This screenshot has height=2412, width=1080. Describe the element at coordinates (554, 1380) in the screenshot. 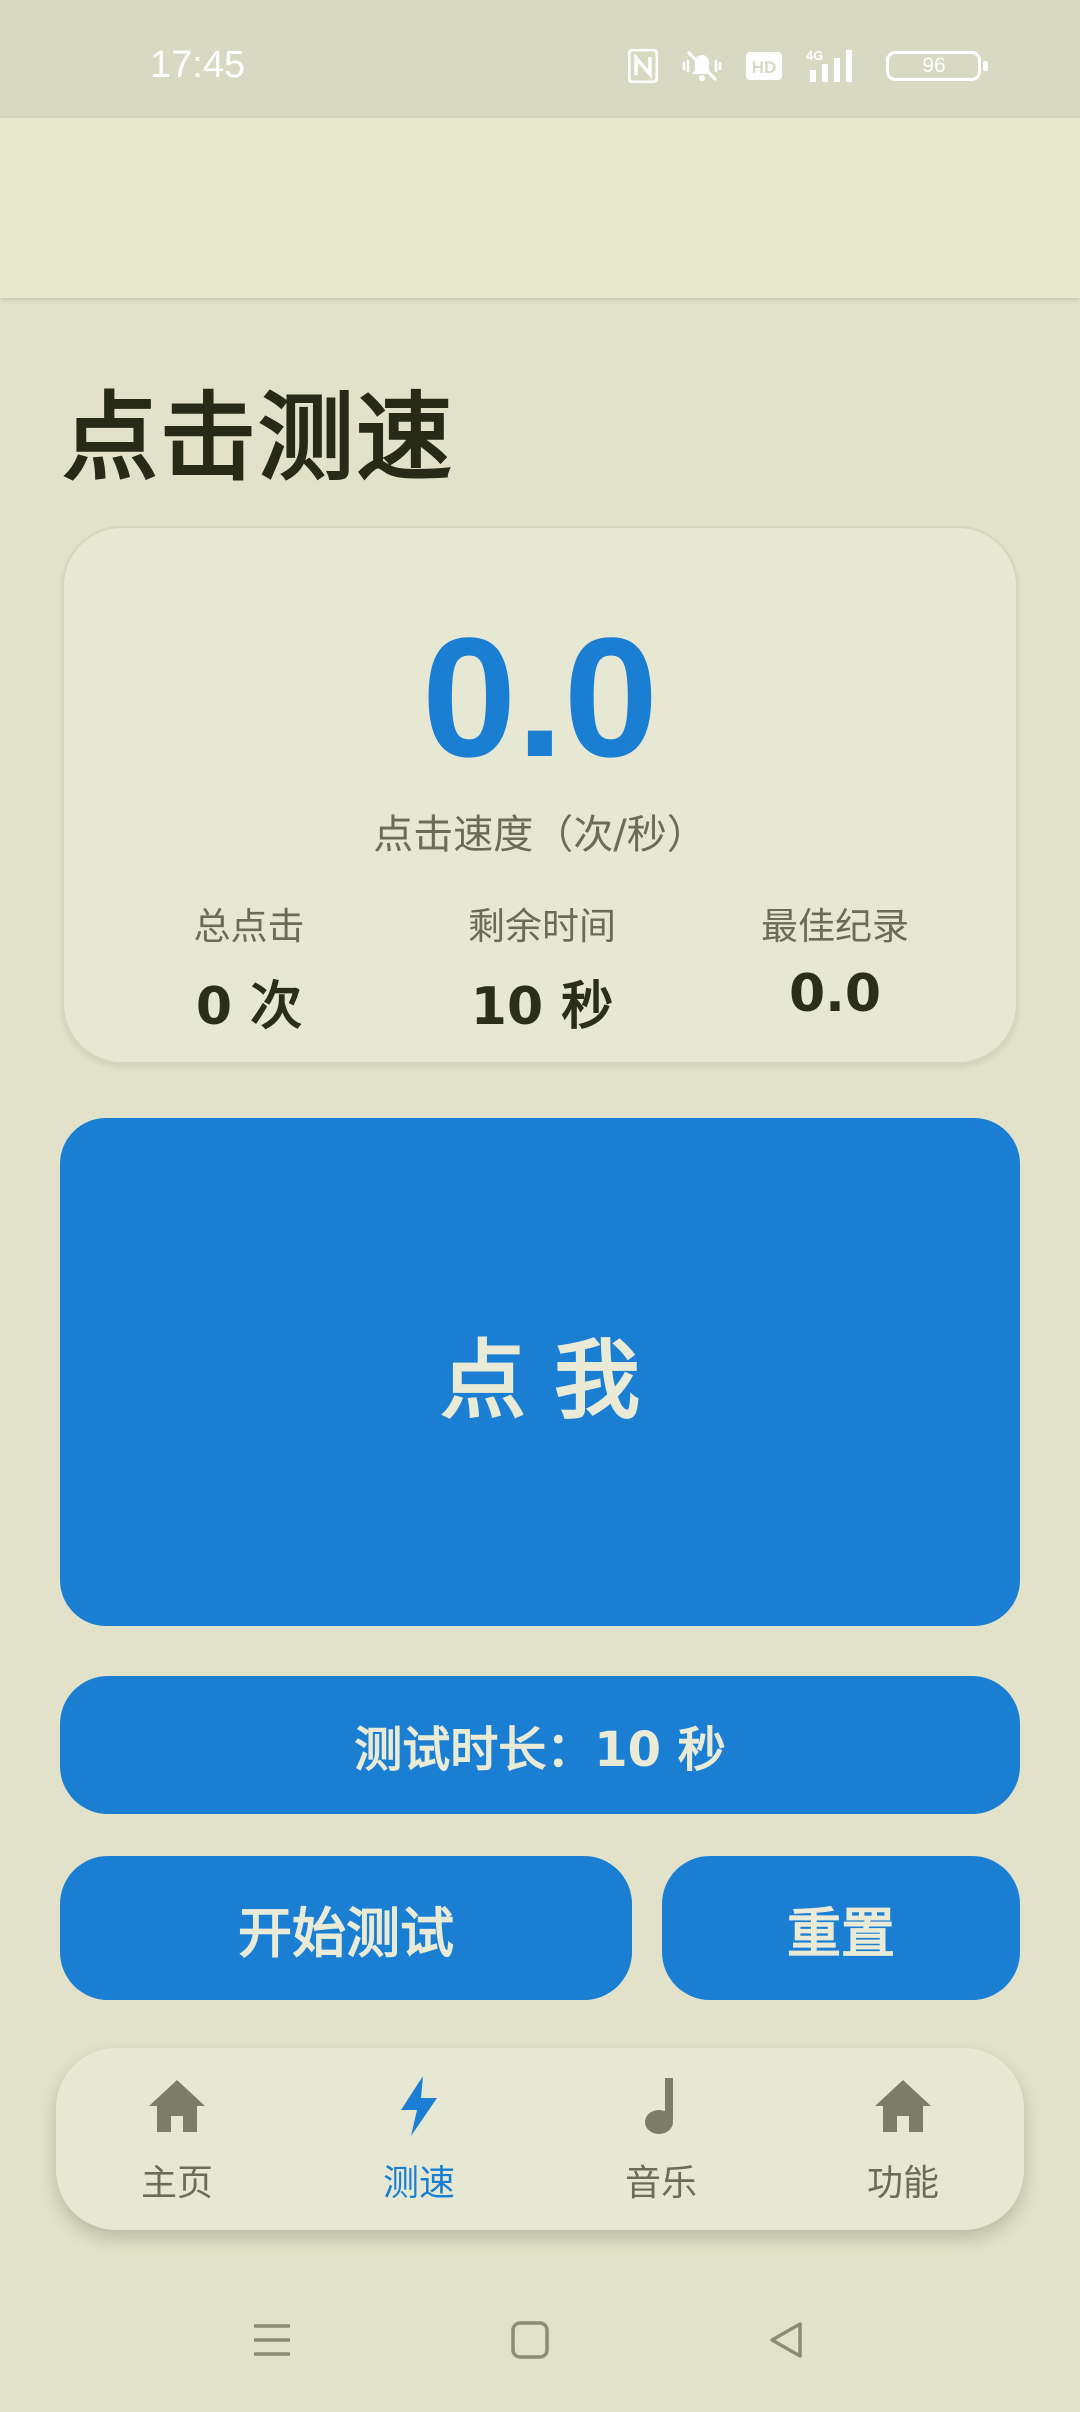

I see `tap-me-label: 点我` at that location.